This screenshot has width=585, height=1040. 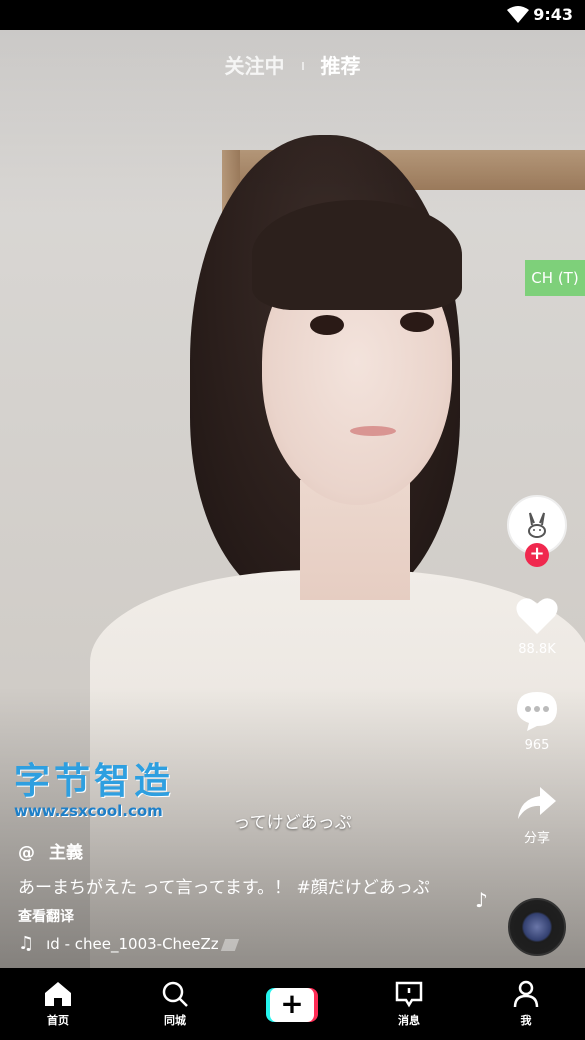 I want to click on music-marquee: ♫ ıd - chee_1003-CheeZz, so click(x=128, y=943).